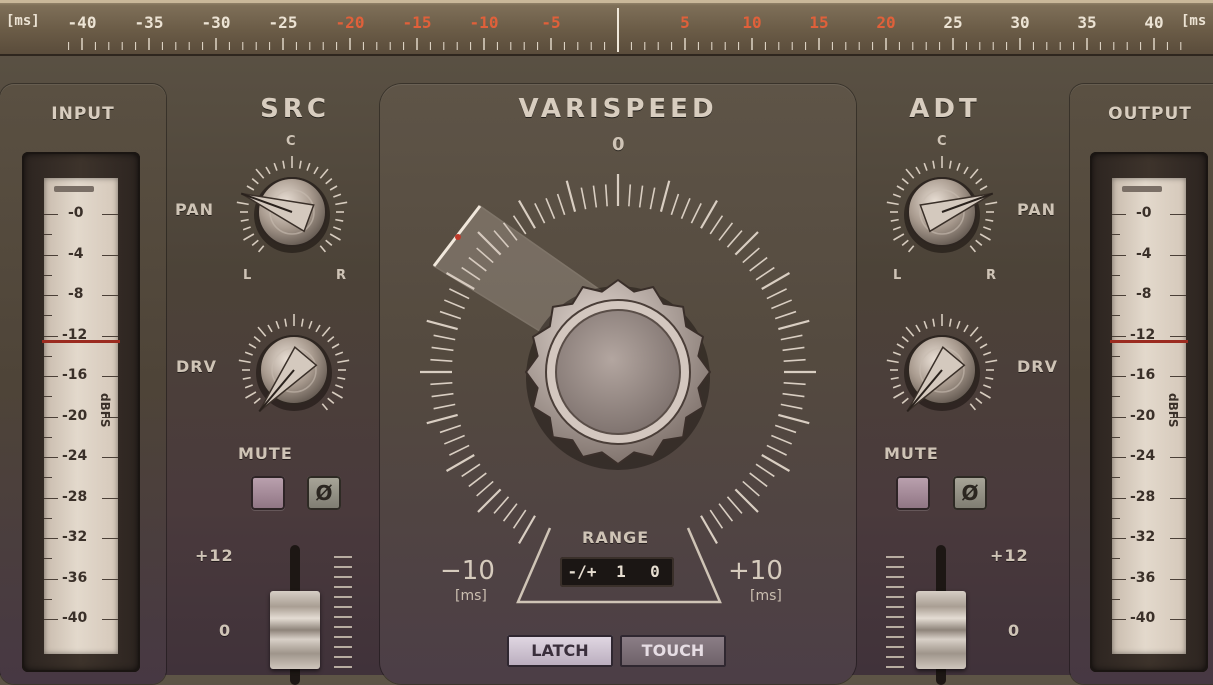 The height and width of the screenshot is (685, 1213). Describe the element at coordinates (1014, 630) in the screenshot. I see `adt-fader-zero-label: 0` at that location.